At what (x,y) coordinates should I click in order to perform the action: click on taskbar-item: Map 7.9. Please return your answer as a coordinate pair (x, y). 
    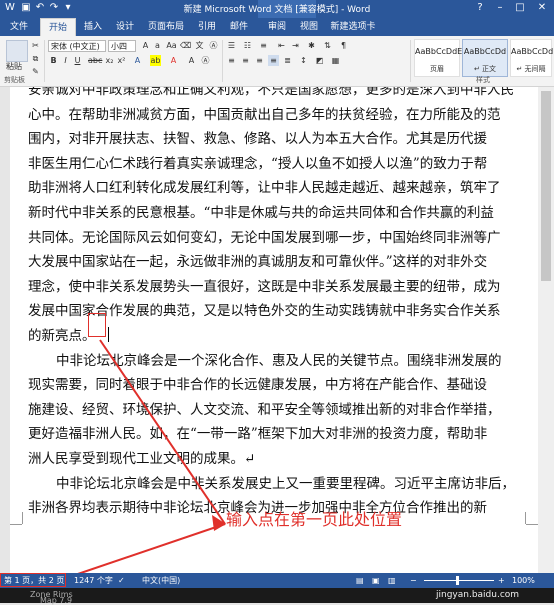
    Looking at the image, I should click on (56, 600).